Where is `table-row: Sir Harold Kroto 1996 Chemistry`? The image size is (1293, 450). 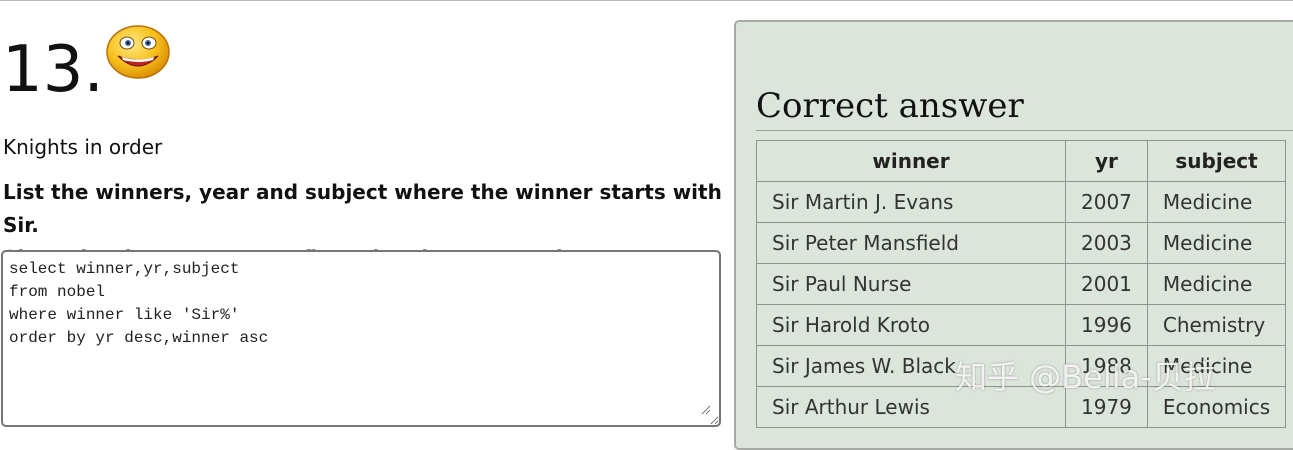
table-row: Sir Harold Kroto 1996 Chemistry is located at coordinates (1021, 325).